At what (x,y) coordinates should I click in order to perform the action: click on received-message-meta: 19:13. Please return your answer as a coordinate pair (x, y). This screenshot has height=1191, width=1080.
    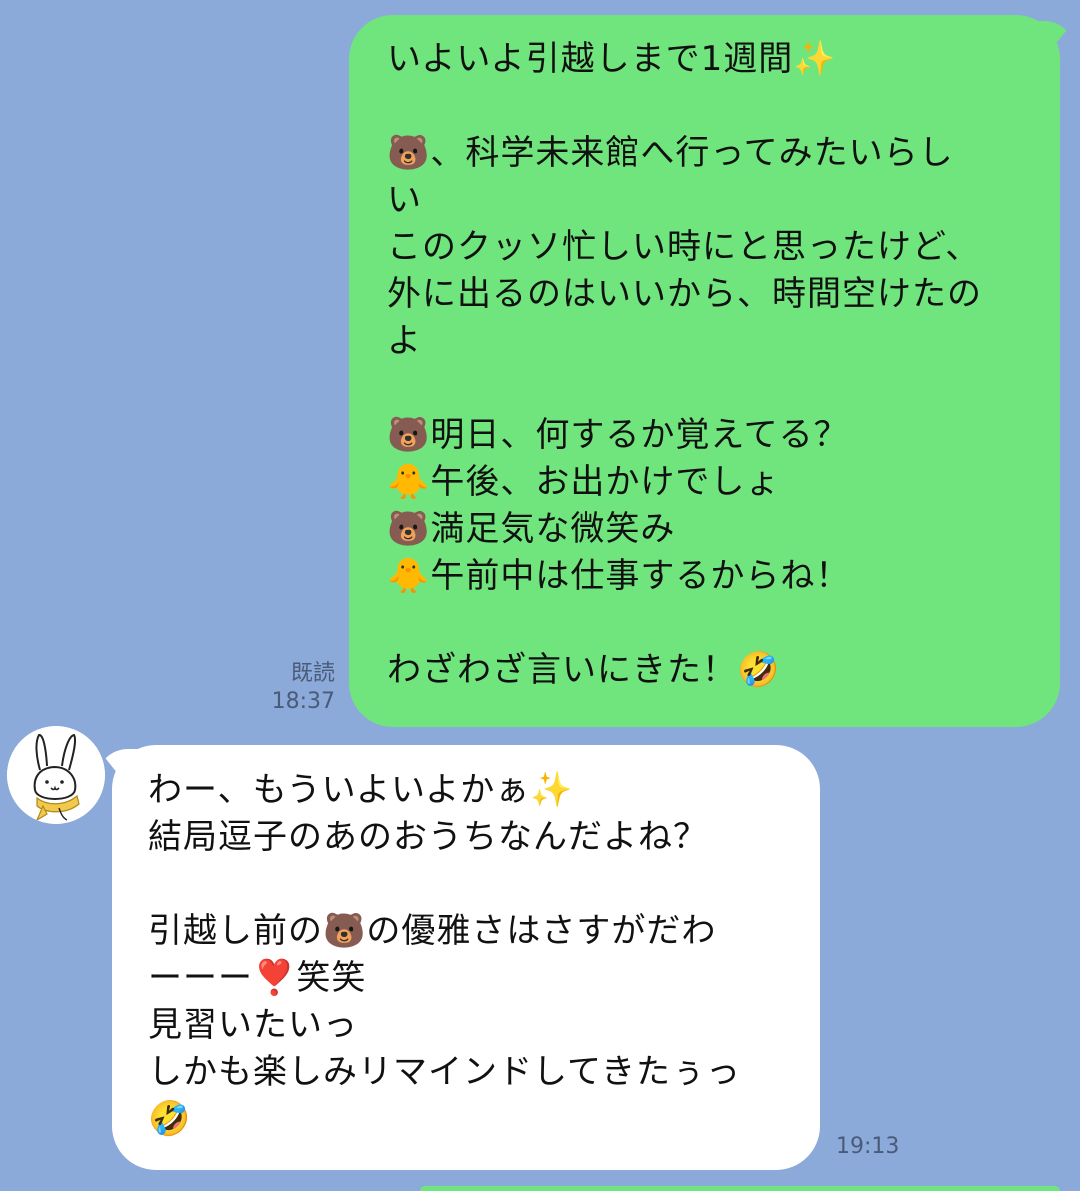
    Looking at the image, I should click on (867, 1147).